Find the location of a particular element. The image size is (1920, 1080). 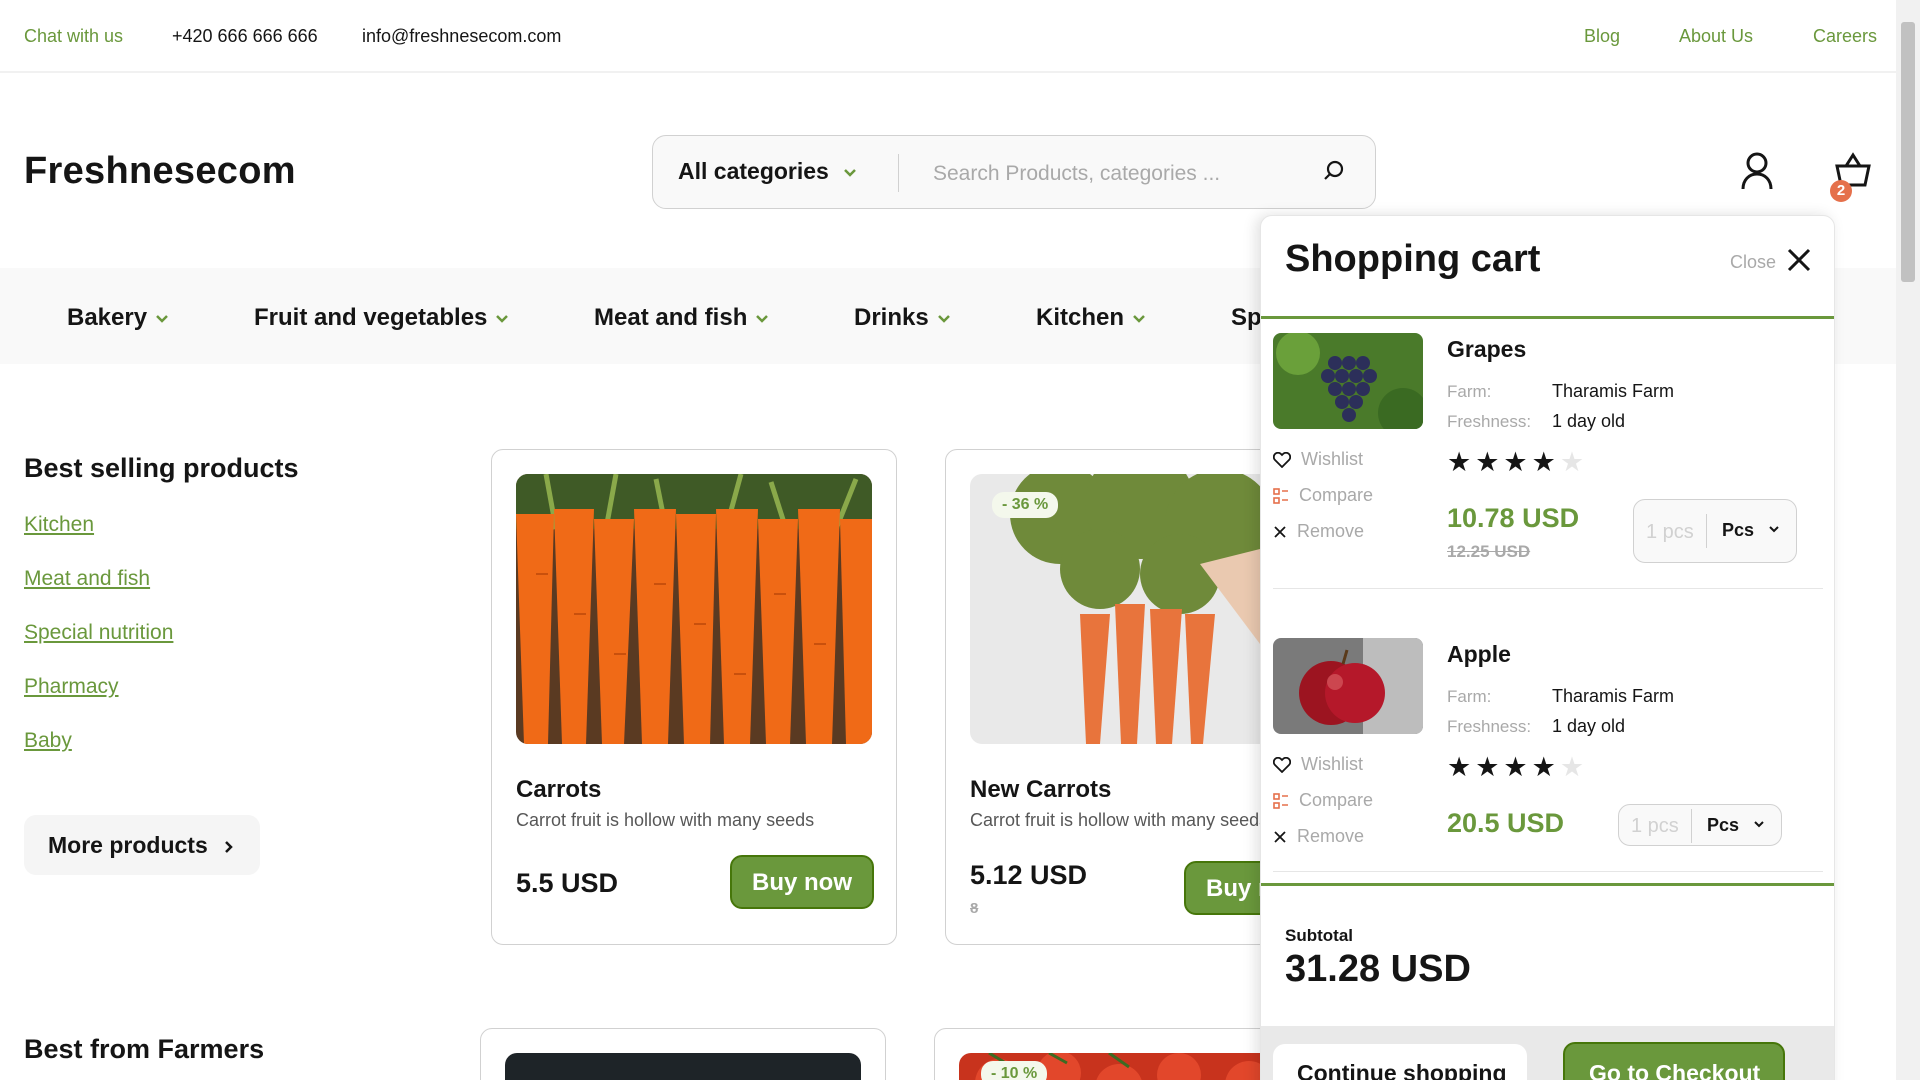

nav-label: Meat and fish is located at coordinates (671, 317).